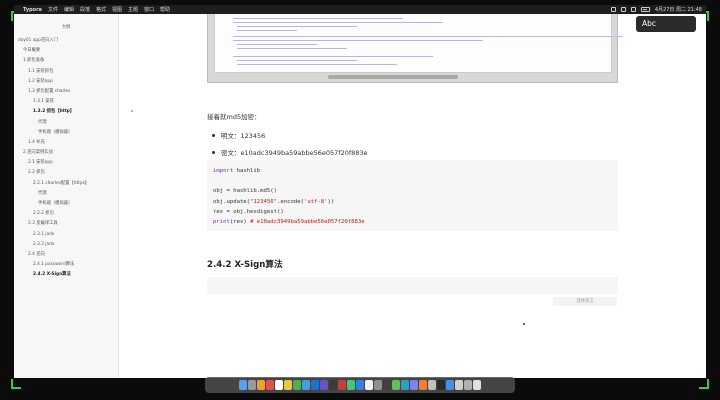 This screenshot has height=400, width=720. I want to click on outline-item: 今日概要, so click(66, 51).